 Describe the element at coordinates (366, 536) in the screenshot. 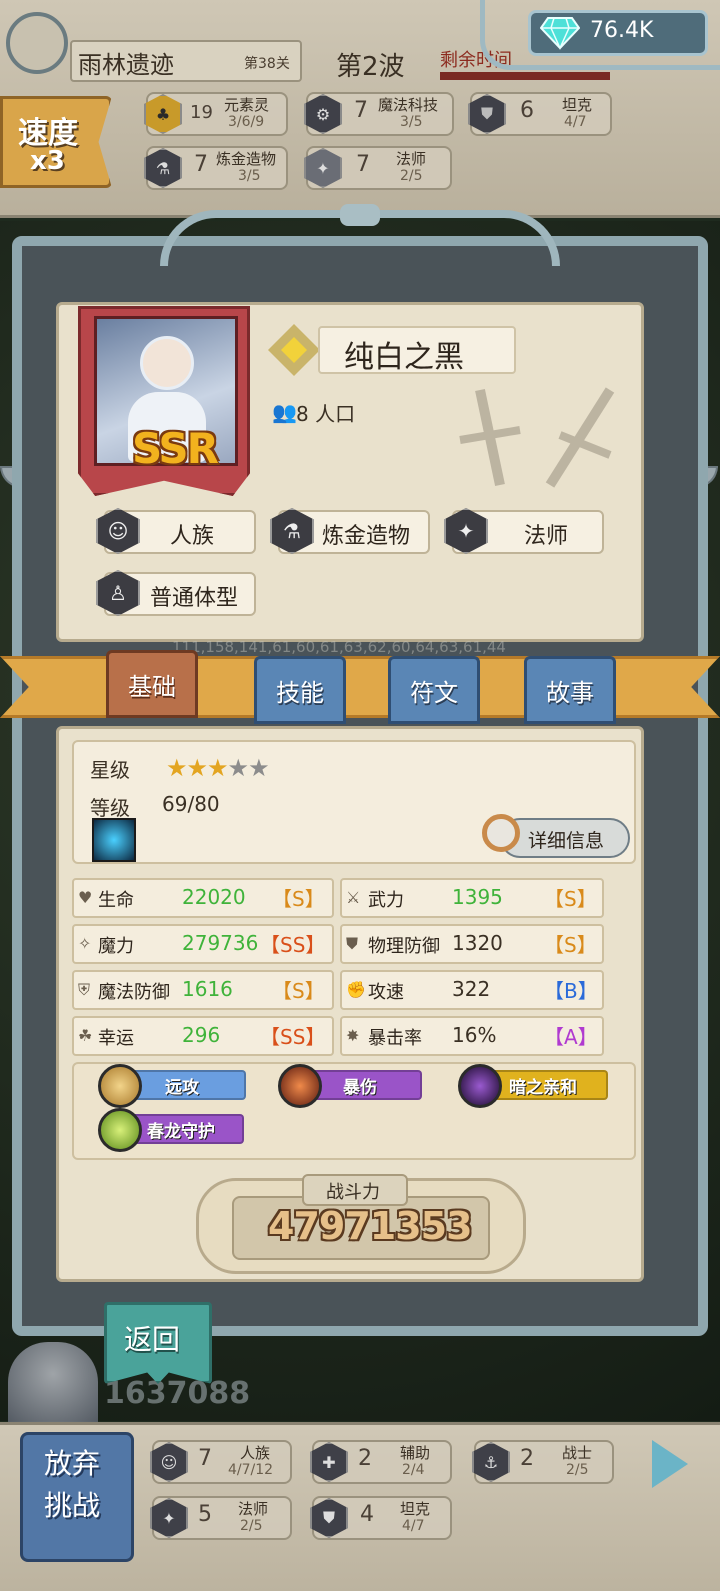

I see `trait-label: 炼金造物` at that location.